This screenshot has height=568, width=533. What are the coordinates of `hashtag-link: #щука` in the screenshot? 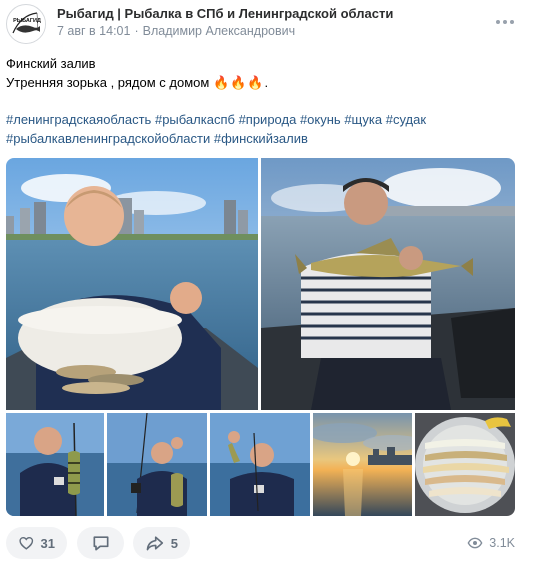 It's located at (363, 119).